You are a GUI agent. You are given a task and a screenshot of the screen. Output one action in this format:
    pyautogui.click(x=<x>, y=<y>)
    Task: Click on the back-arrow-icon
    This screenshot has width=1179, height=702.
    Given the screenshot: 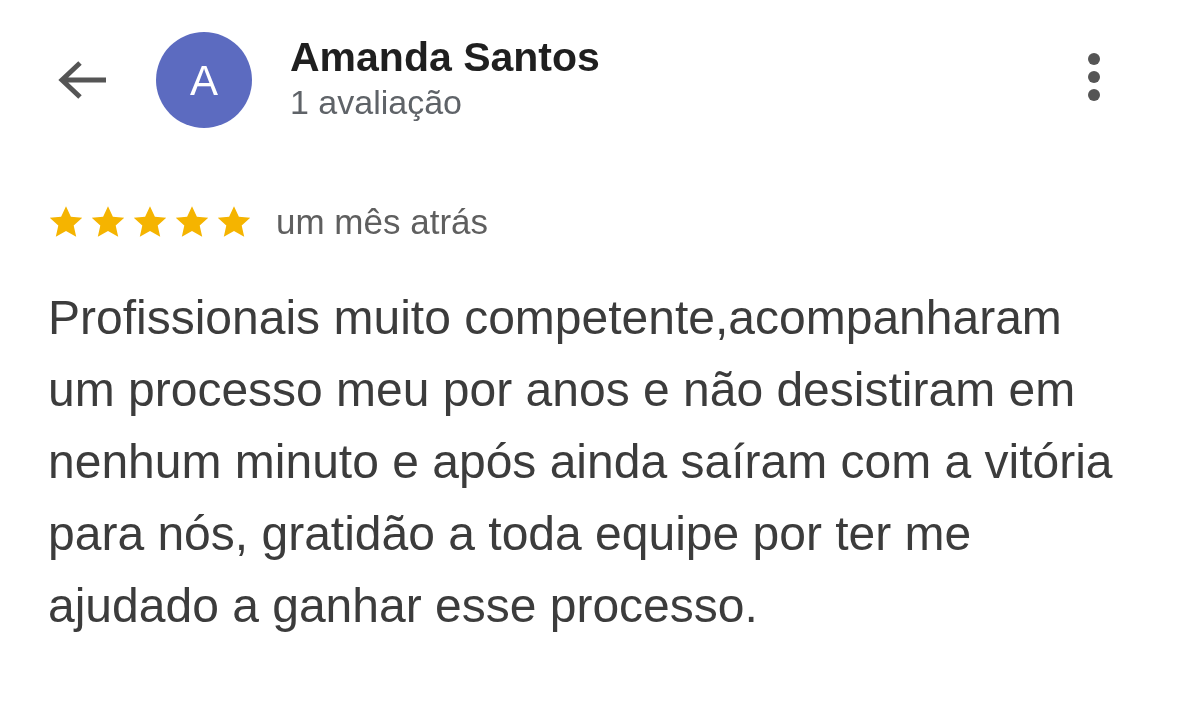 What is the action you would take?
    pyautogui.click(x=83, y=80)
    